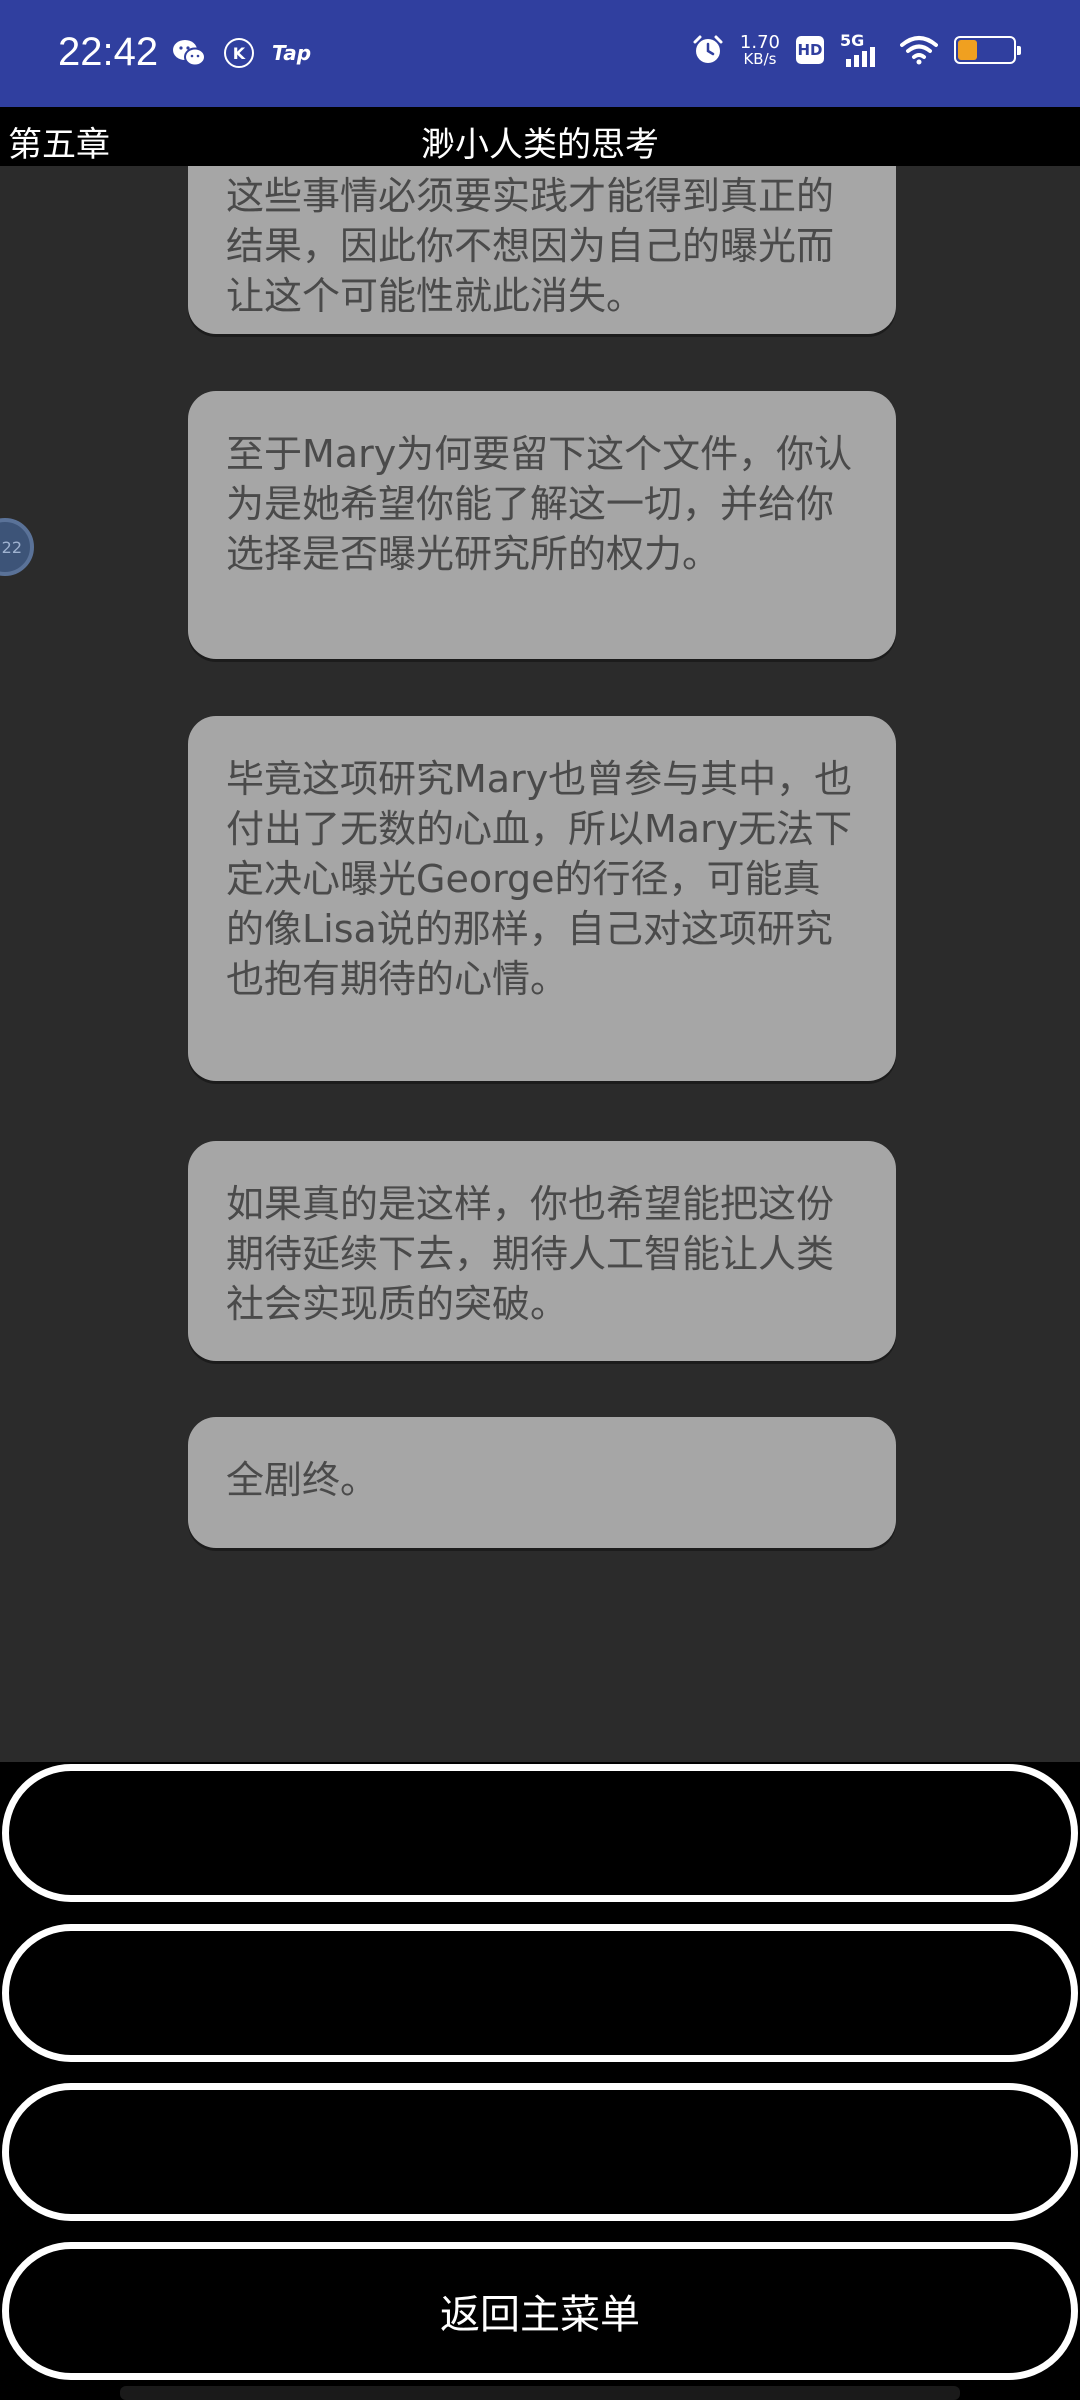 This screenshot has height=2400, width=1080. Describe the element at coordinates (108, 52) in the screenshot. I see `status-time: 22:42` at that location.